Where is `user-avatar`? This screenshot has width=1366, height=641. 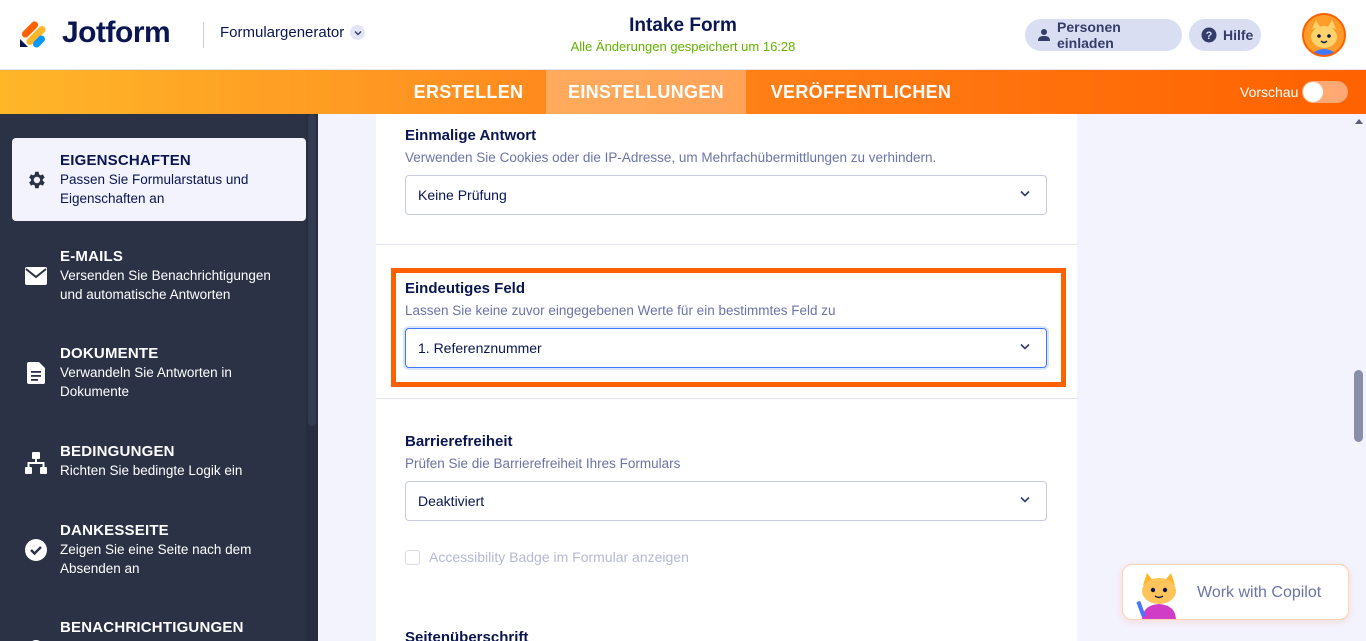
user-avatar is located at coordinates (1324, 35).